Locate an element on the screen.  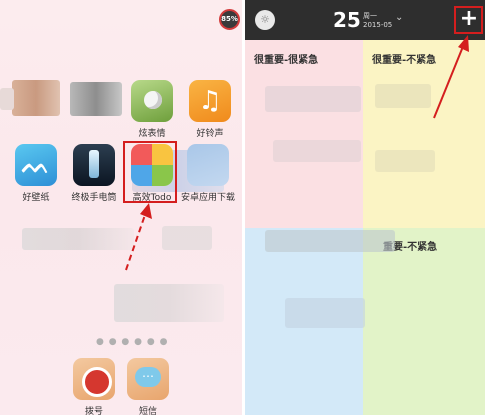
quadrant-lower-right: 重要-不紧急 is located at coordinates (424, 321).